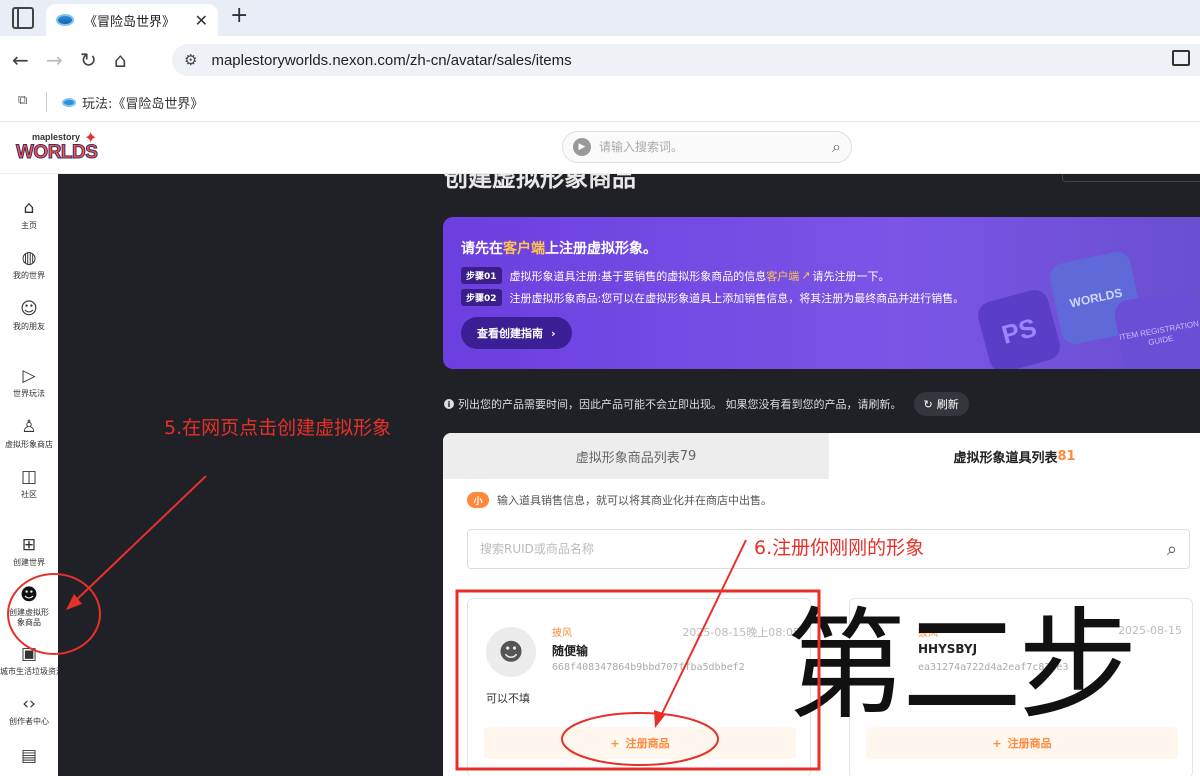 The image size is (1200, 776). I want to click on sidebar-item-more: ▤, so click(29, 756).